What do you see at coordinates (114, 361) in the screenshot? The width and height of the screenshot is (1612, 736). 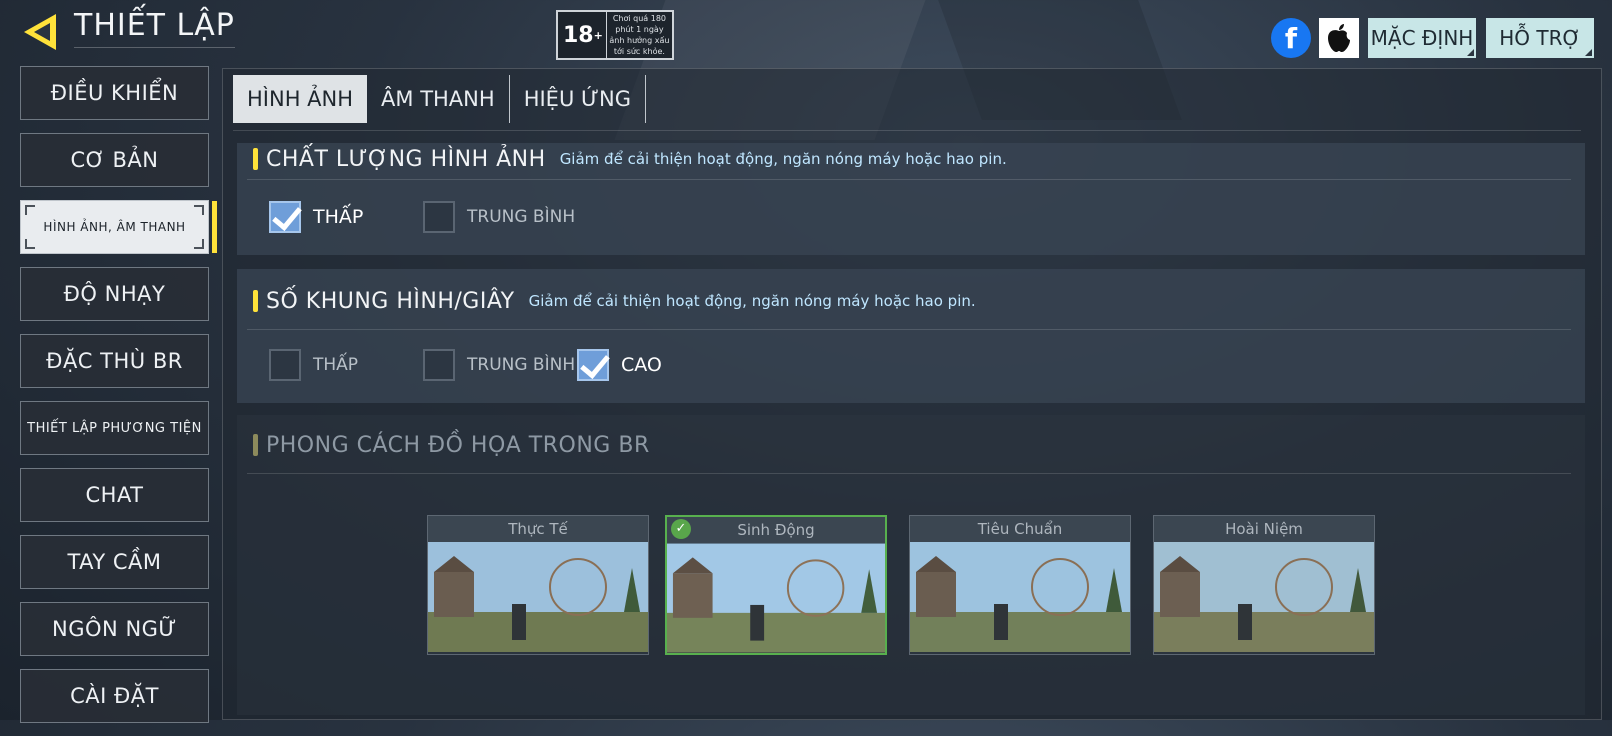 I see `sidebar-item-br-specific: ĐẶC THÙ BR` at bounding box center [114, 361].